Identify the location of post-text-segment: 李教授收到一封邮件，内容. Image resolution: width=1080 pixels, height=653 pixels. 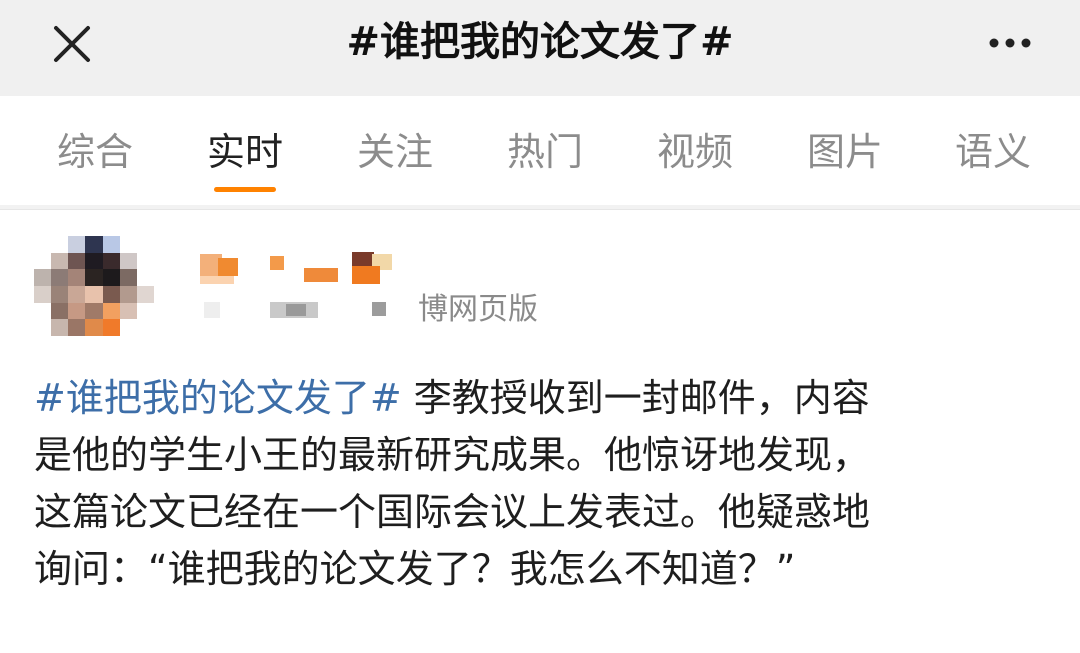
(635, 398).